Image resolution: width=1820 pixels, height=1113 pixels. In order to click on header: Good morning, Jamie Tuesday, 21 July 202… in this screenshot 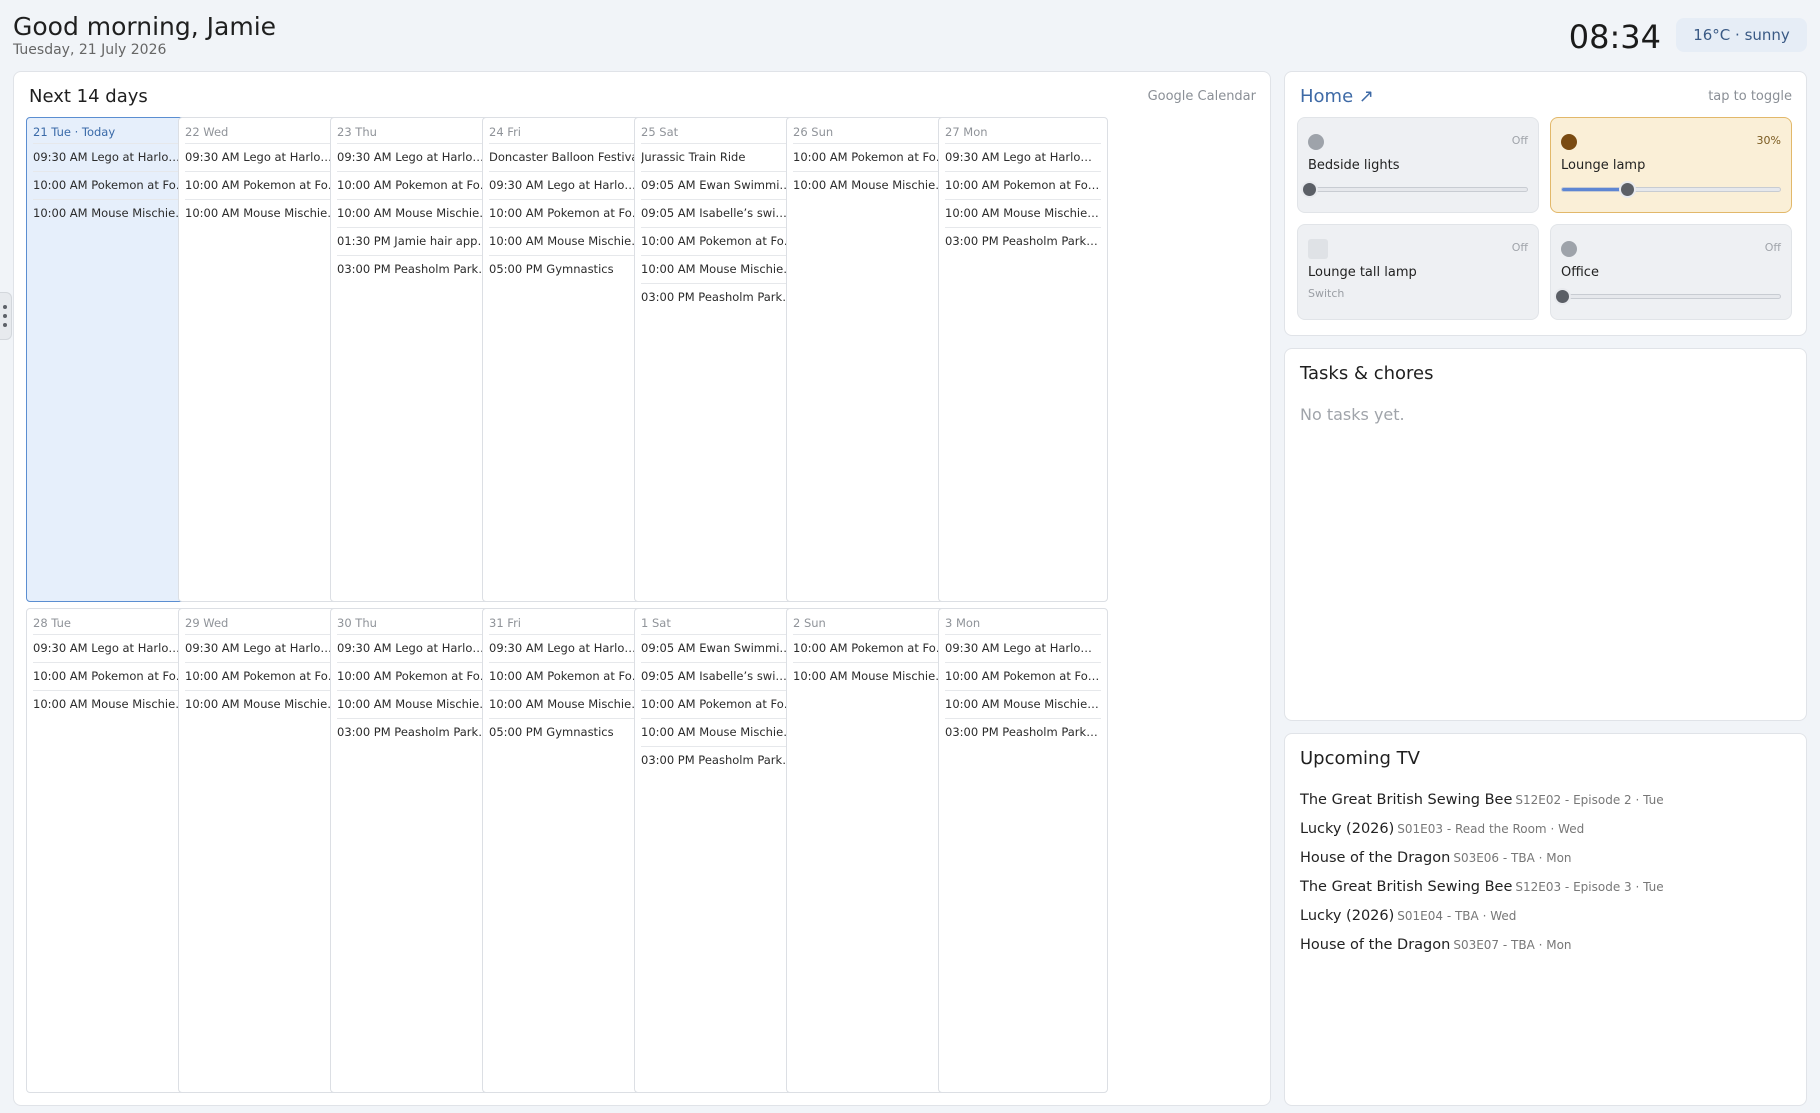, I will do `click(910, 38)`.